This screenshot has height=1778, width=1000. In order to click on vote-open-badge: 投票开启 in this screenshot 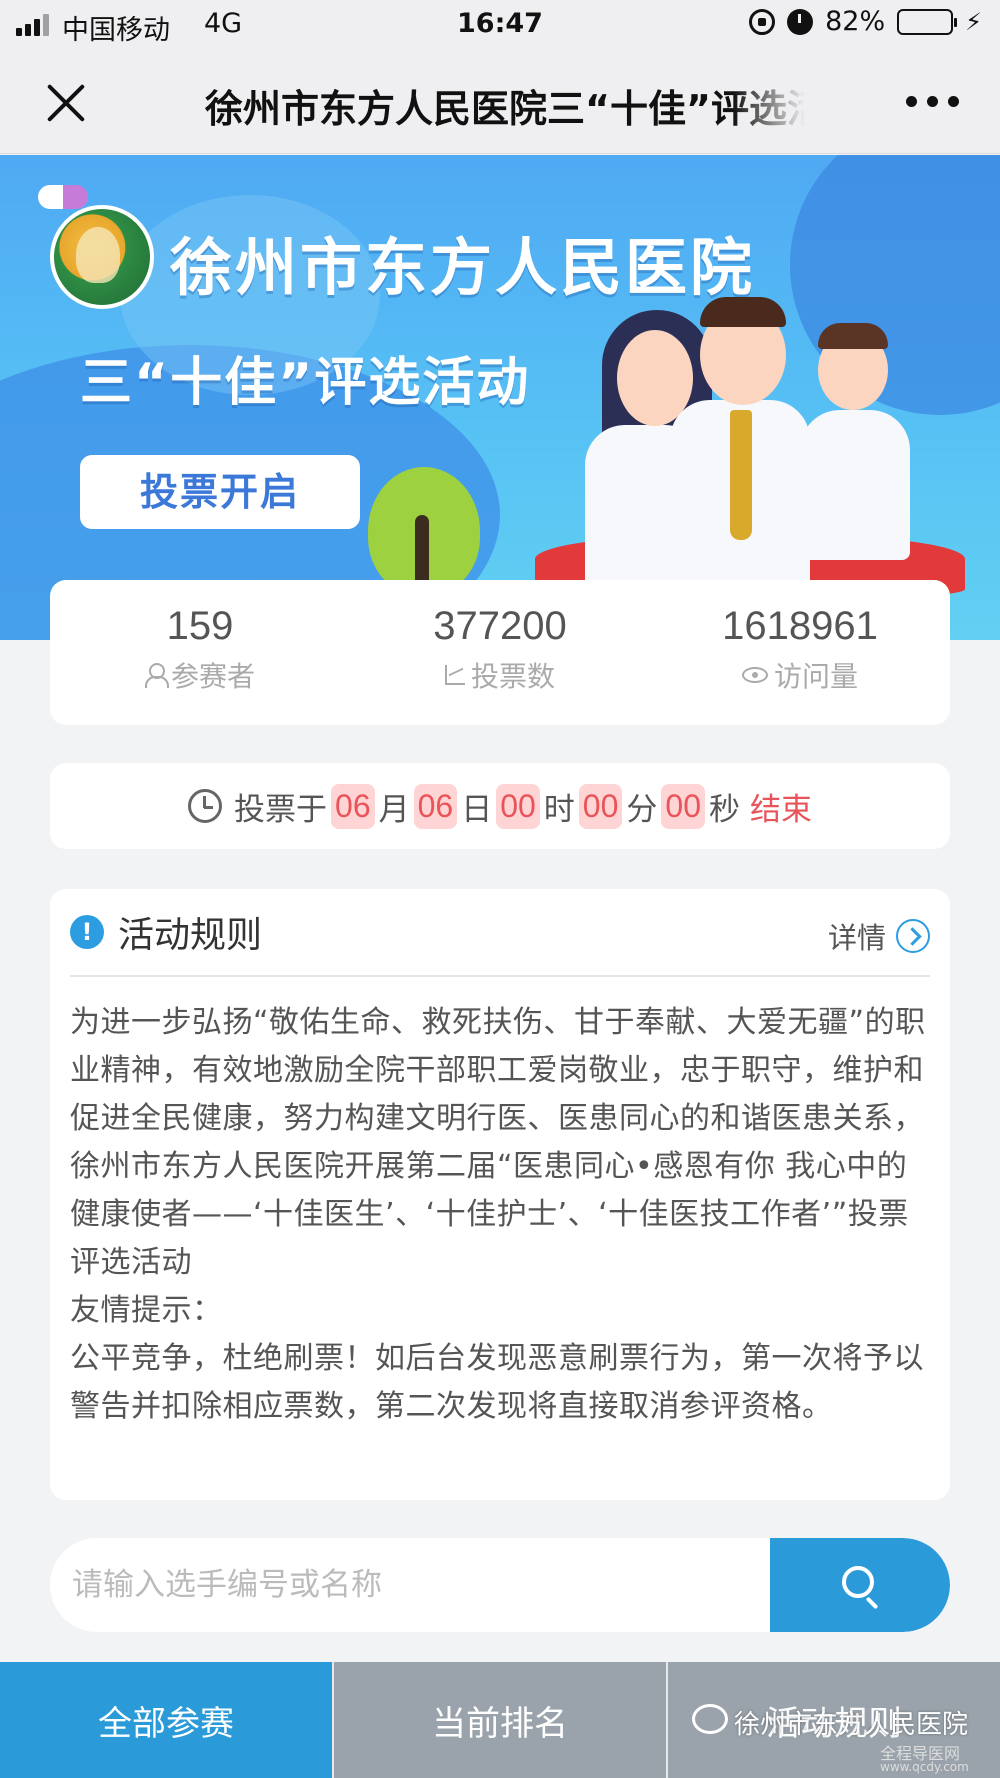, I will do `click(220, 492)`.